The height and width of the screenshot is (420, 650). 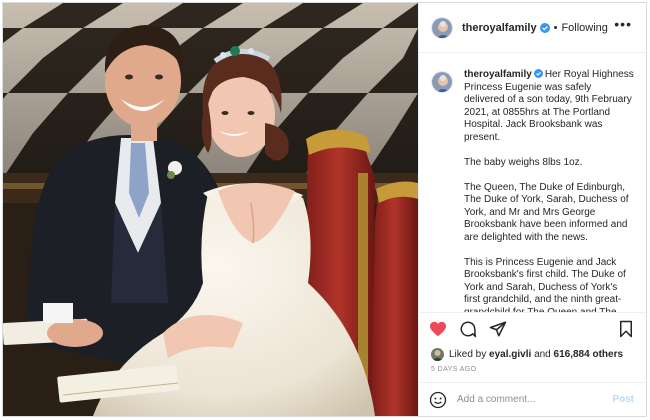 What do you see at coordinates (623, 399) in the screenshot?
I see `post-comment-button: Post` at bounding box center [623, 399].